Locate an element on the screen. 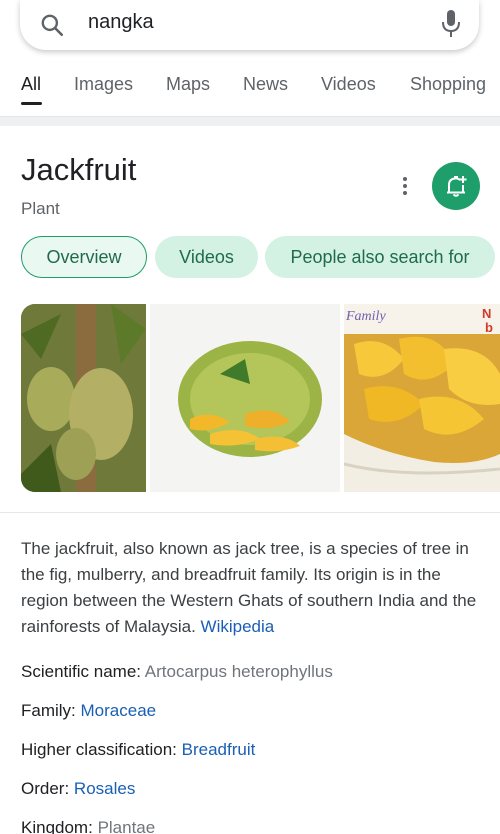 Image resolution: width=500 pixels, height=834 pixels. microphone-icon is located at coordinates (451, 24).